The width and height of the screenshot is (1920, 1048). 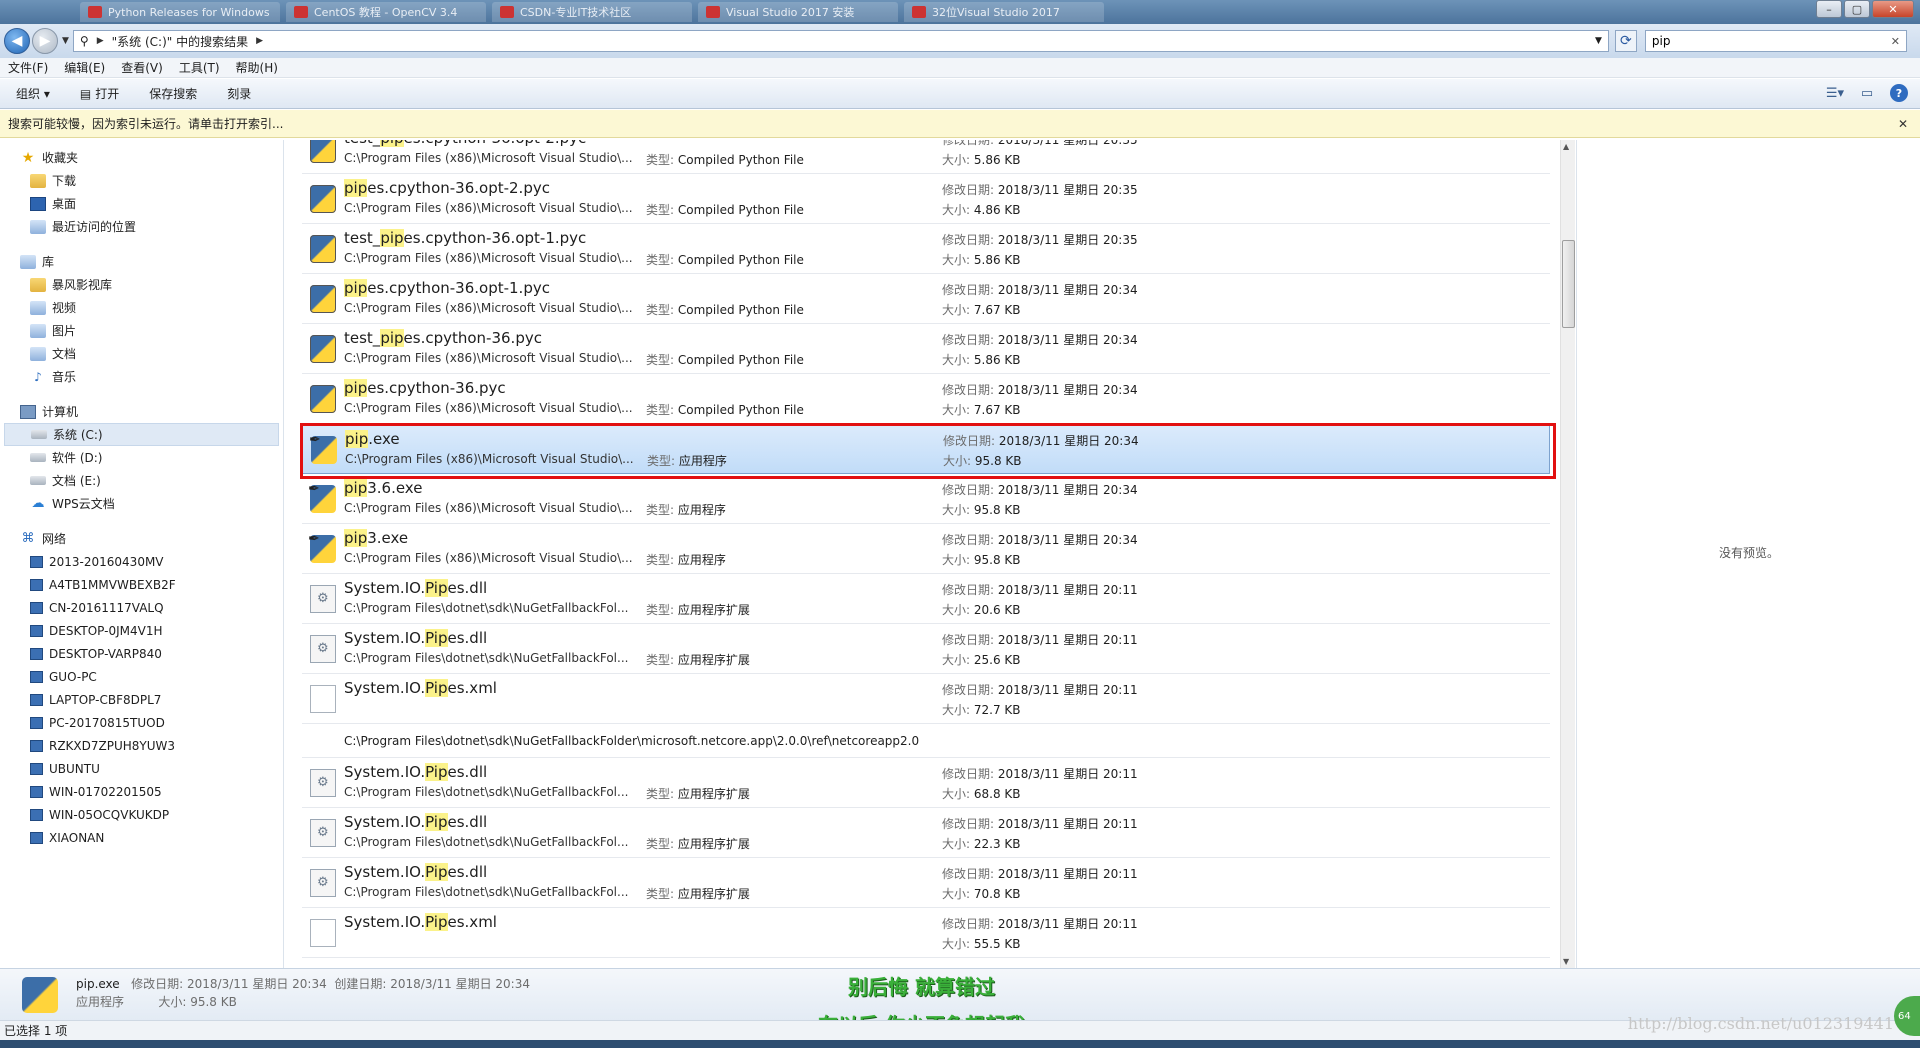 What do you see at coordinates (1835, 93) in the screenshot?
I see `view-options-icon: ☰▾` at bounding box center [1835, 93].